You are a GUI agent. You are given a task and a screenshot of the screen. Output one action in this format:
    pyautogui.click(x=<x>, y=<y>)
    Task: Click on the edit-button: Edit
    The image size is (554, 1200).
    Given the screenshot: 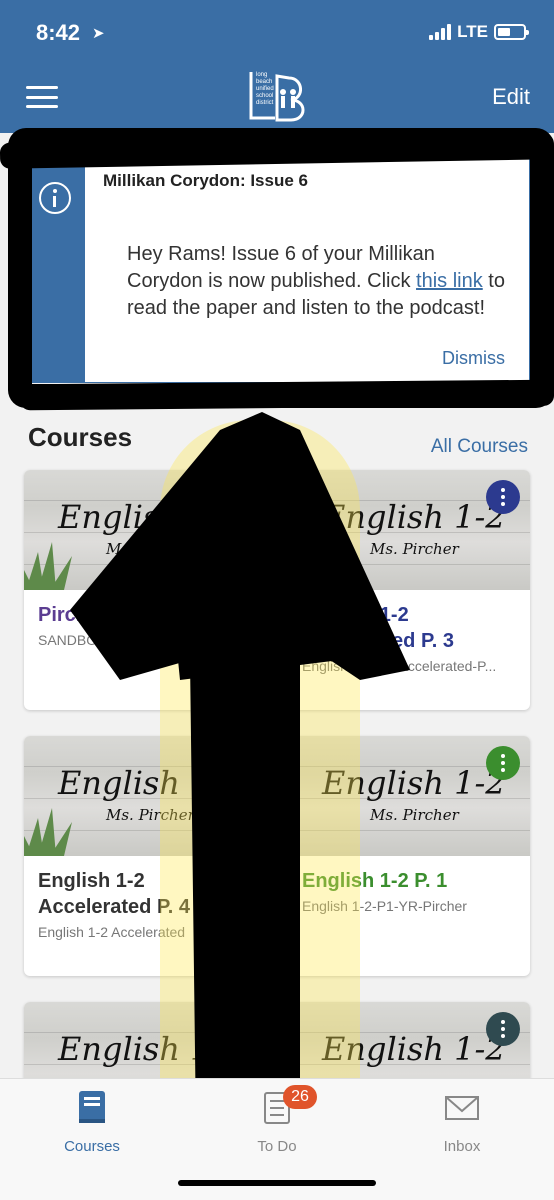 What is the action you would take?
    pyautogui.click(x=511, y=97)
    